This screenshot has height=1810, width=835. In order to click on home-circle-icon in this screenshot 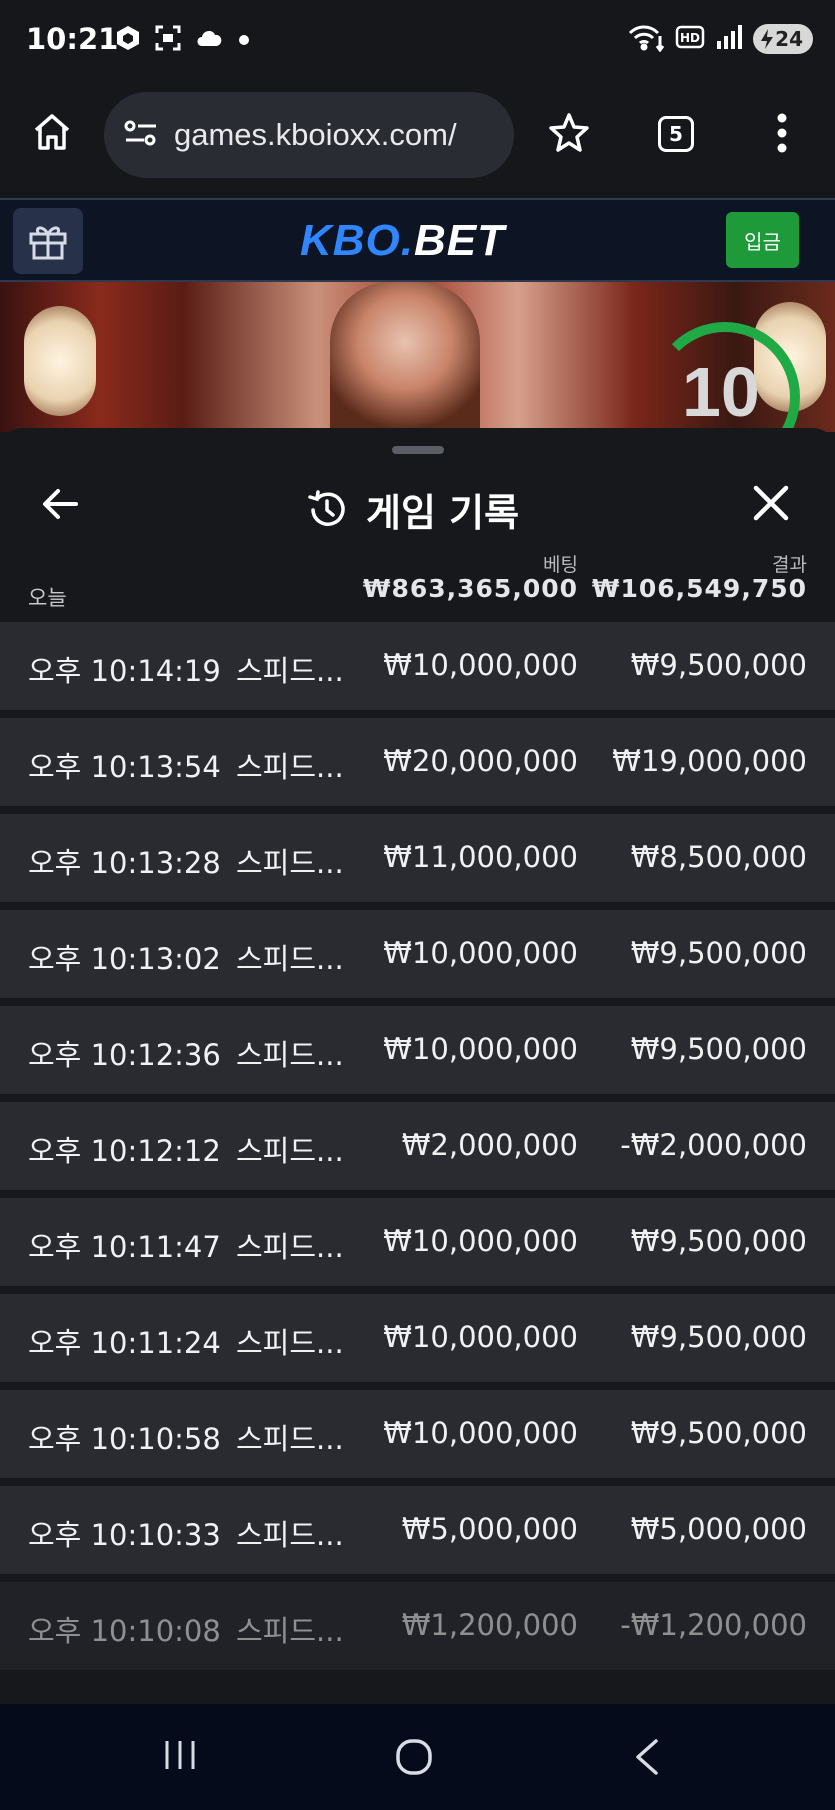, I will do `click(414, 1757)`.